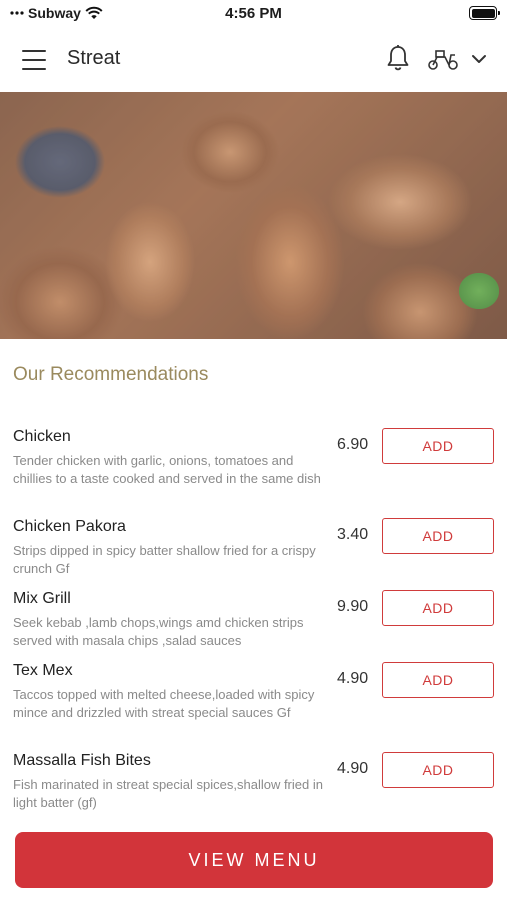  Describe the element at coordinates (479, 59) in the screenshot. I see `chevron-down-icon` at that location.